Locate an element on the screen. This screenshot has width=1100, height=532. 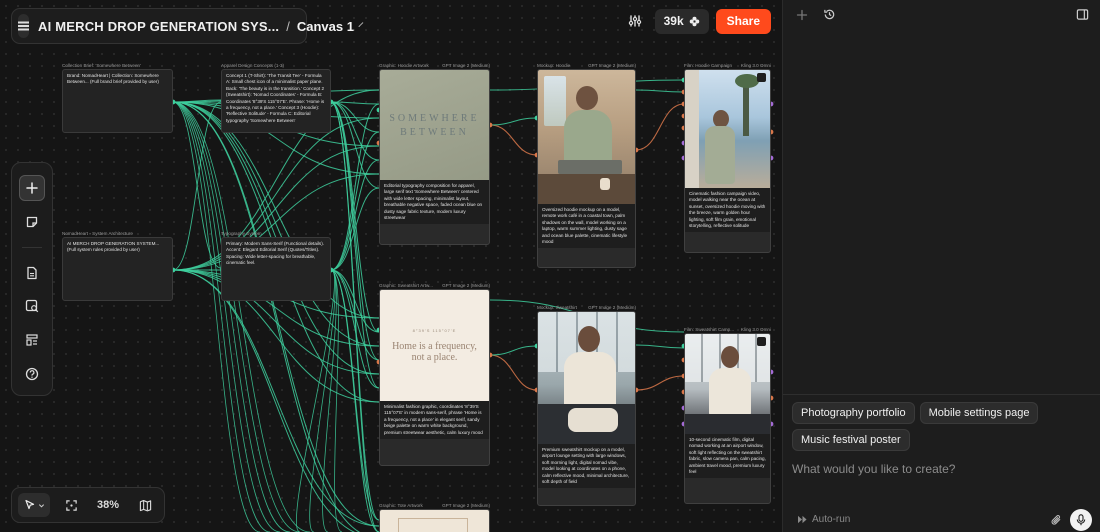
paperclip-icon is located at coordinates (1055, 520).